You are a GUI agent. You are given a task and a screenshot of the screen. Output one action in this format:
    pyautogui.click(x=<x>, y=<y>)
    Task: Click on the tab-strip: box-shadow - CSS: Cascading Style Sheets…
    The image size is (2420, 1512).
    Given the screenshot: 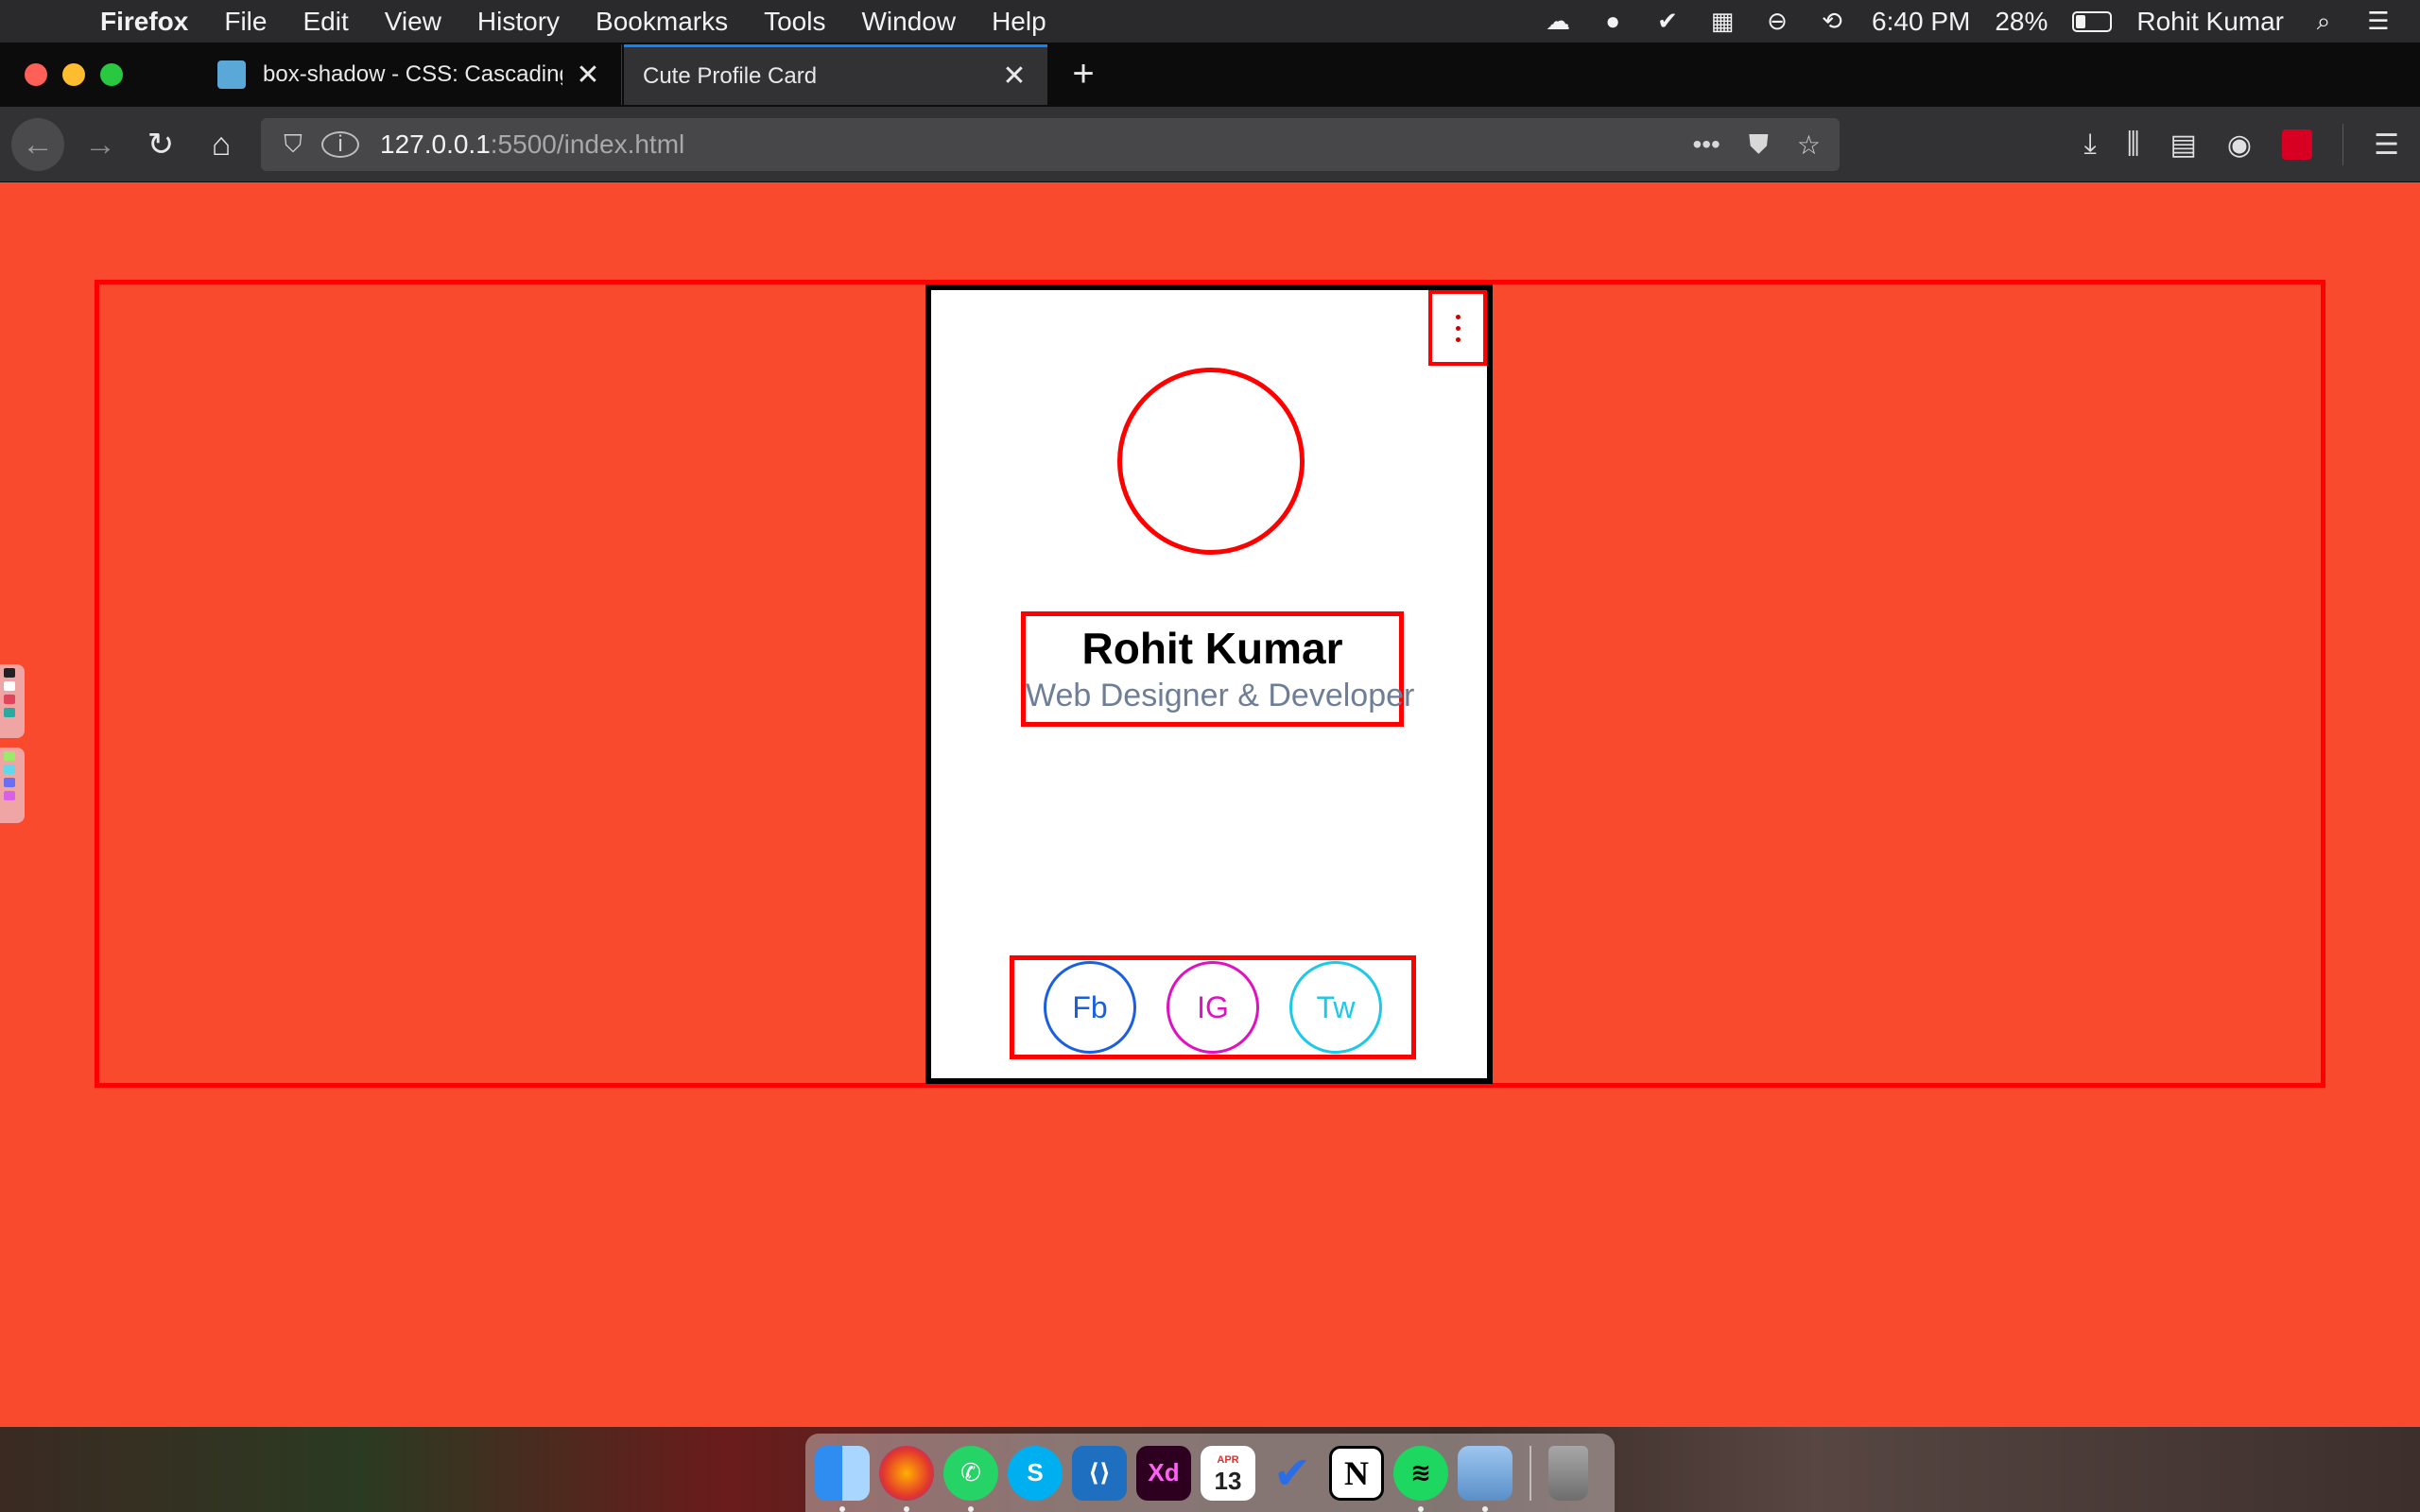 What is the action you would take?
    pyautogui.click(x=1210, y=75)
    